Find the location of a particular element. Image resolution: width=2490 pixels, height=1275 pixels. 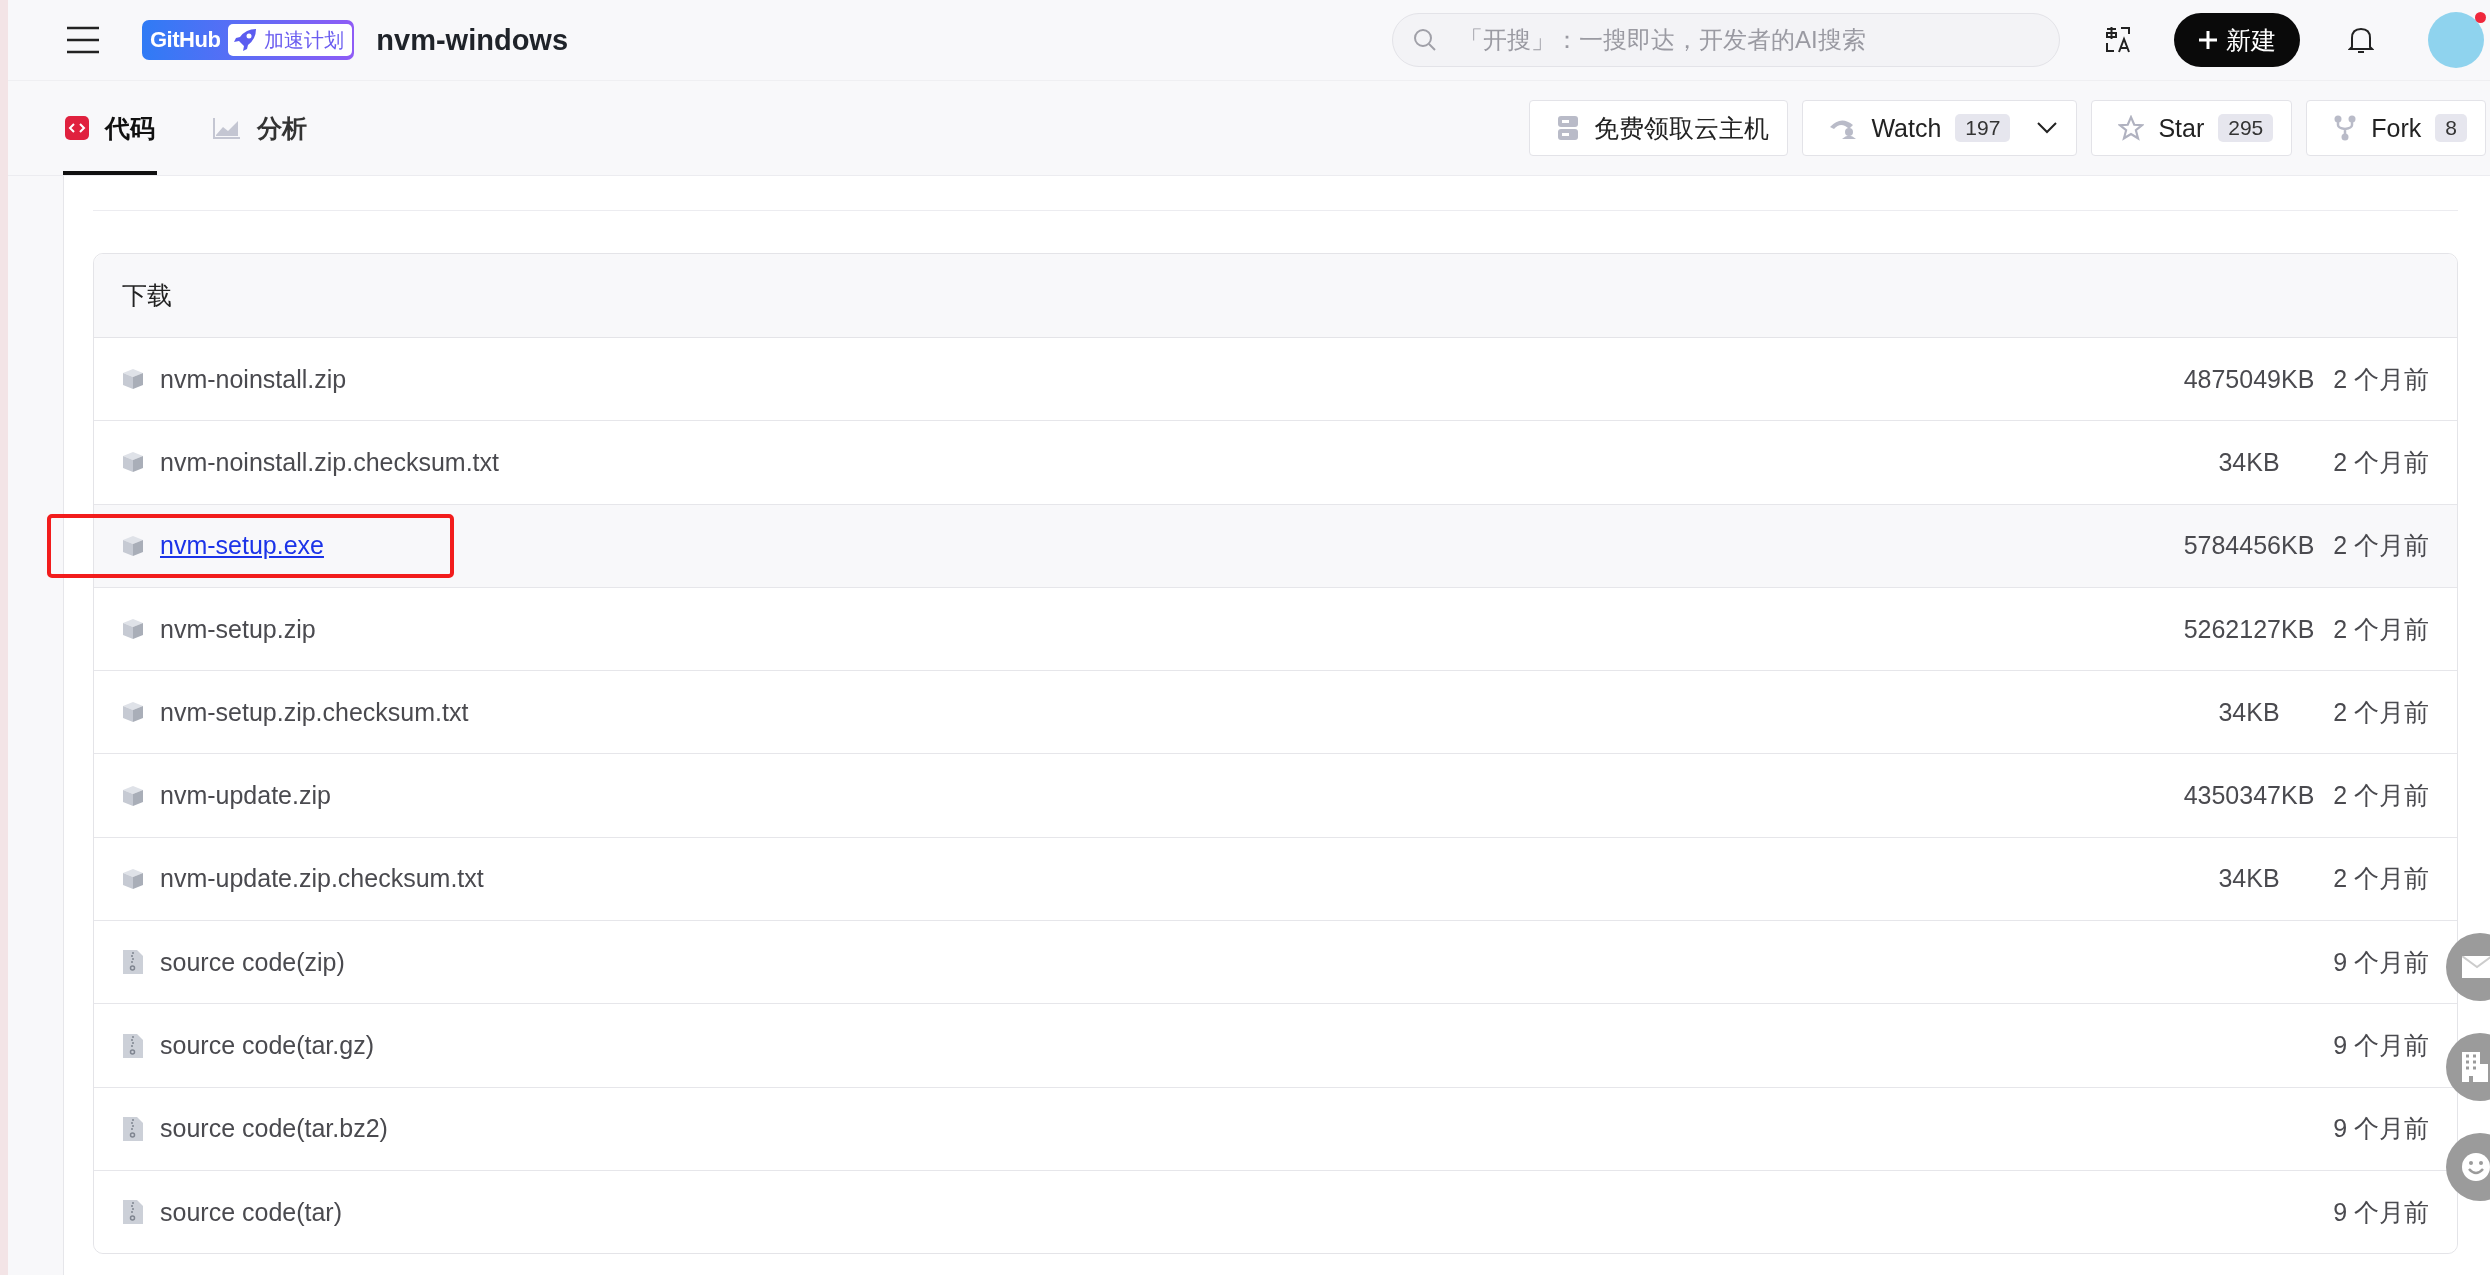

new-button: 新建 is located at coordinates (2237, 40).